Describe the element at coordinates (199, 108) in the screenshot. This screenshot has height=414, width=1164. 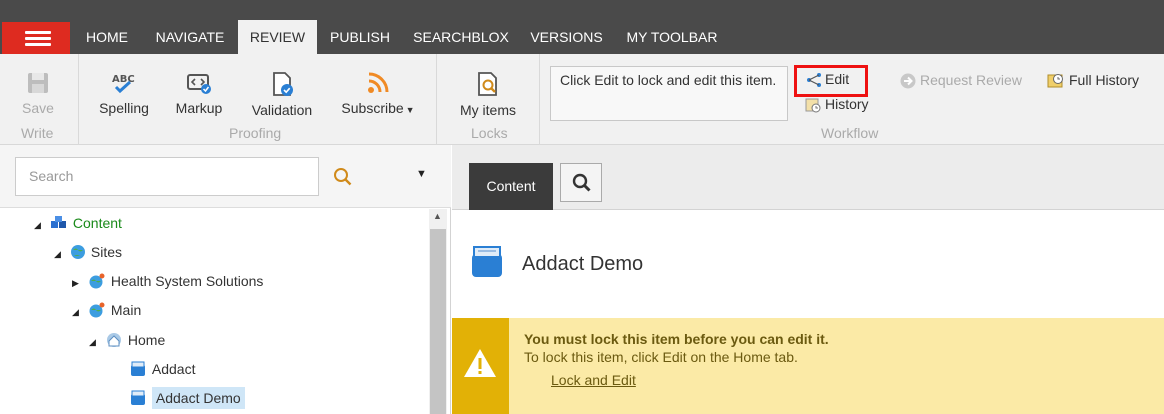
I see `markup-label: Markup` at that location.